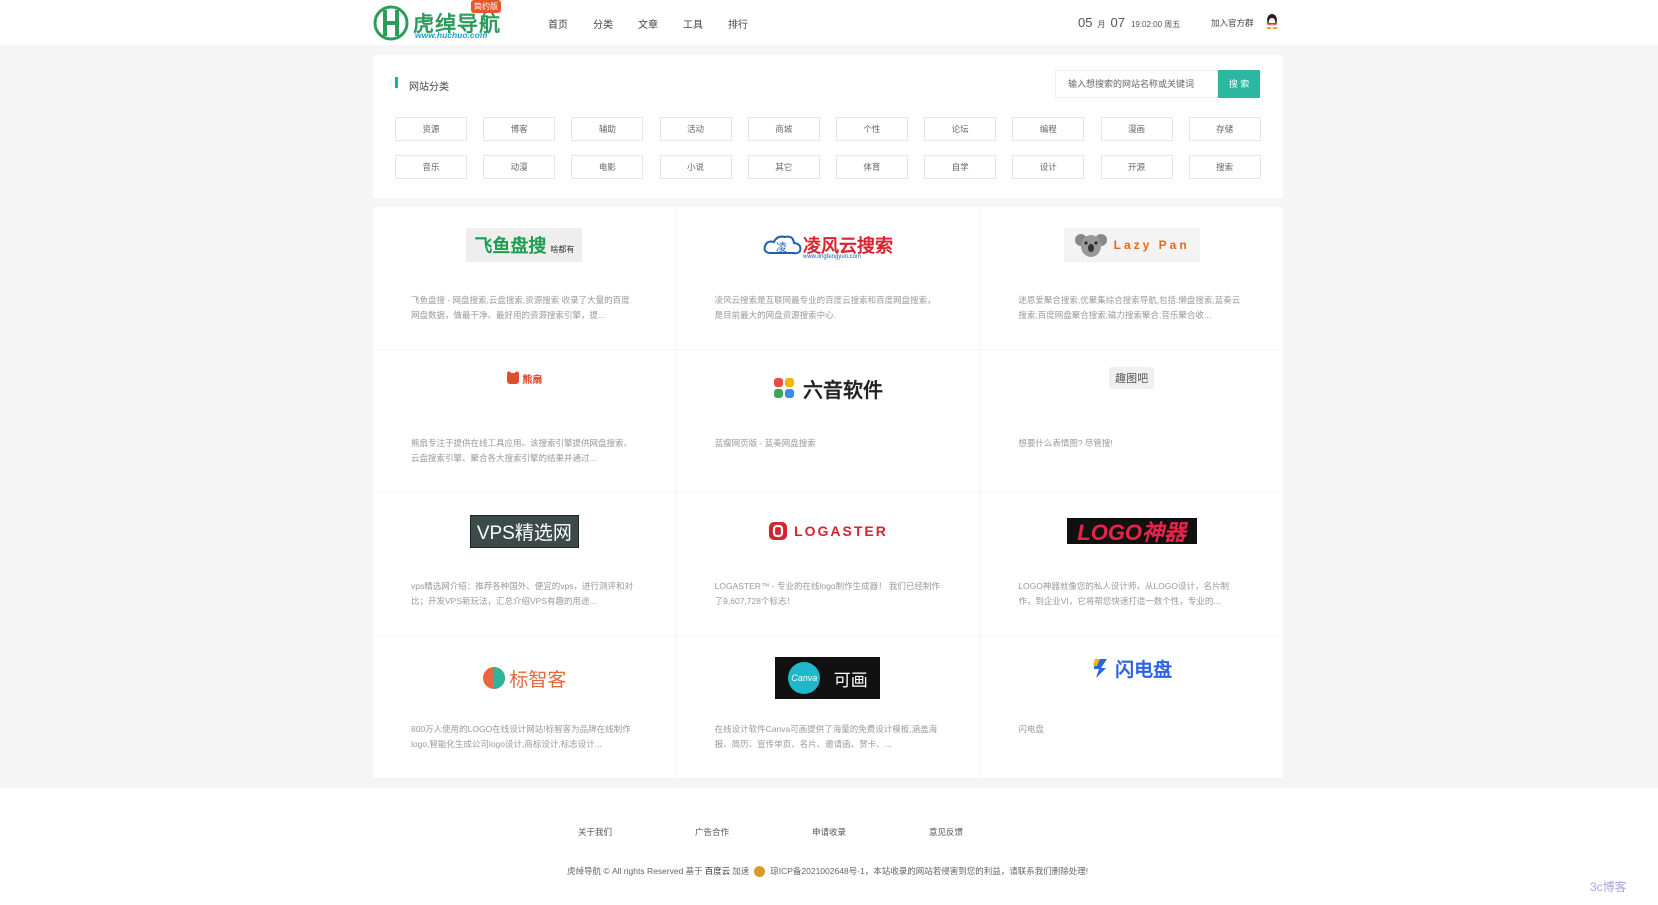  What do you see at coordinates (1048, 129) in the screenshot?
I see `category-item: 编程` at bounding box center [1048, 129].